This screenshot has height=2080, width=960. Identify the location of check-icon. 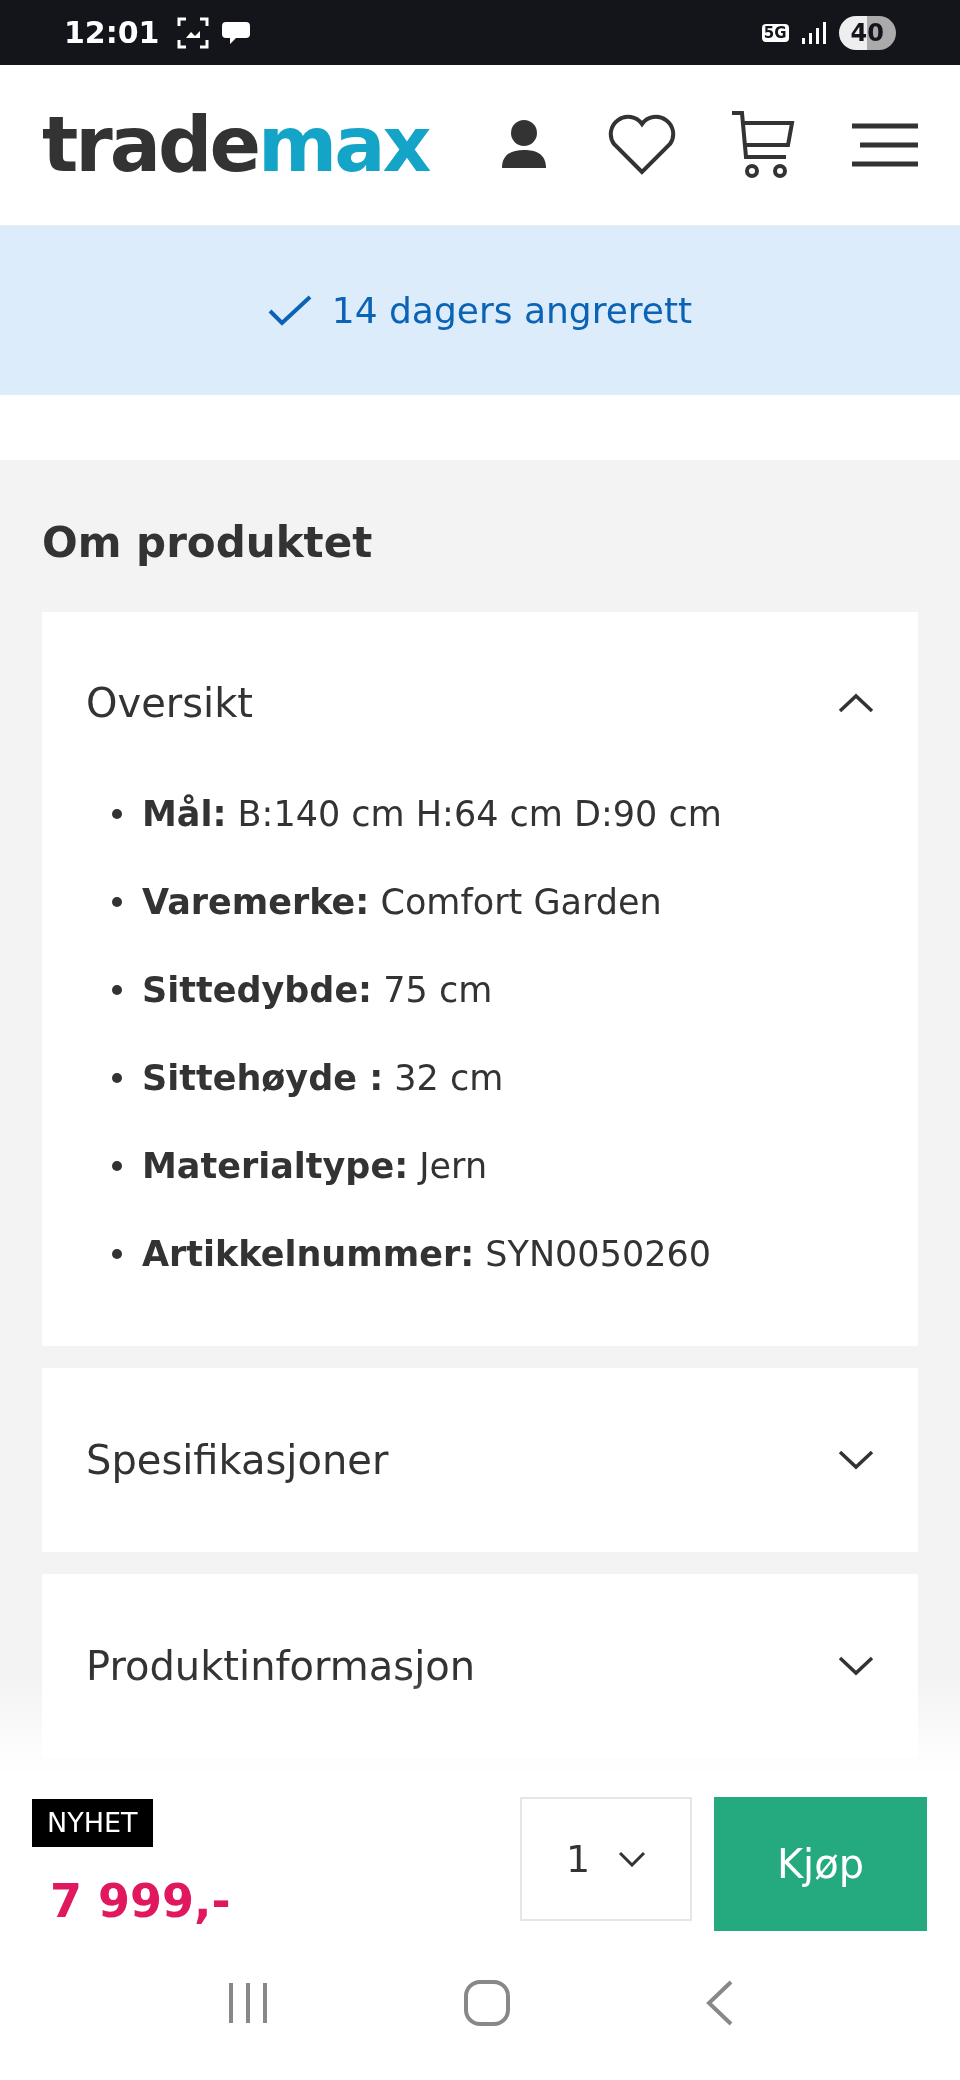
(289, 310).